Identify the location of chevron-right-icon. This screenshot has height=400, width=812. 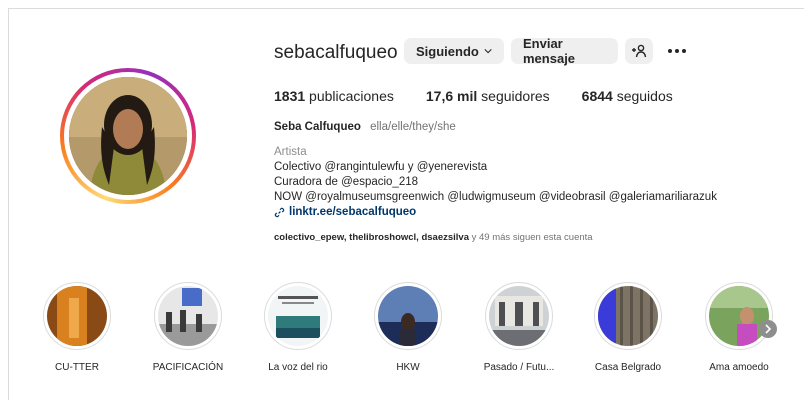
(768, 329).